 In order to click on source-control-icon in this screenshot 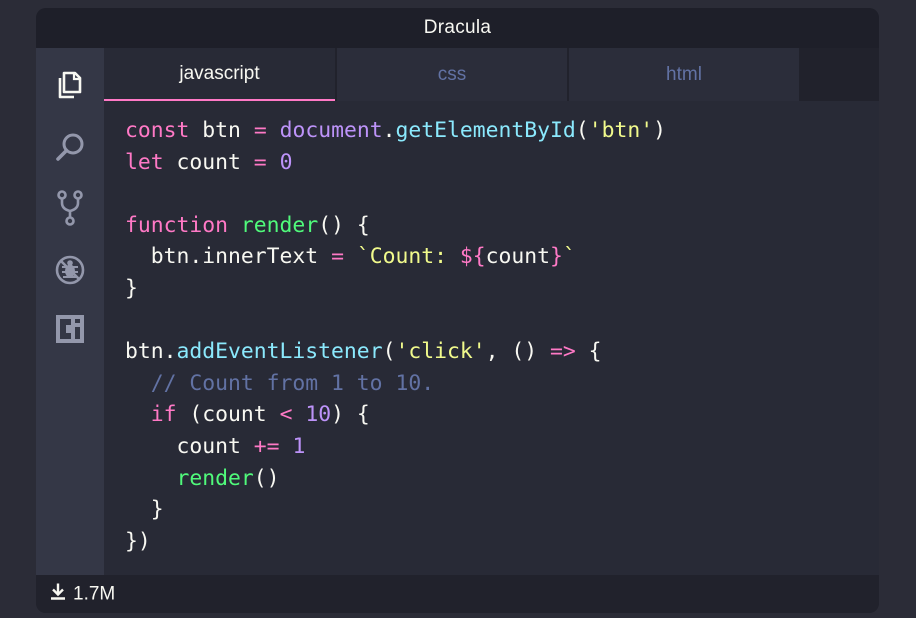, I will do `click(70, 208)`.